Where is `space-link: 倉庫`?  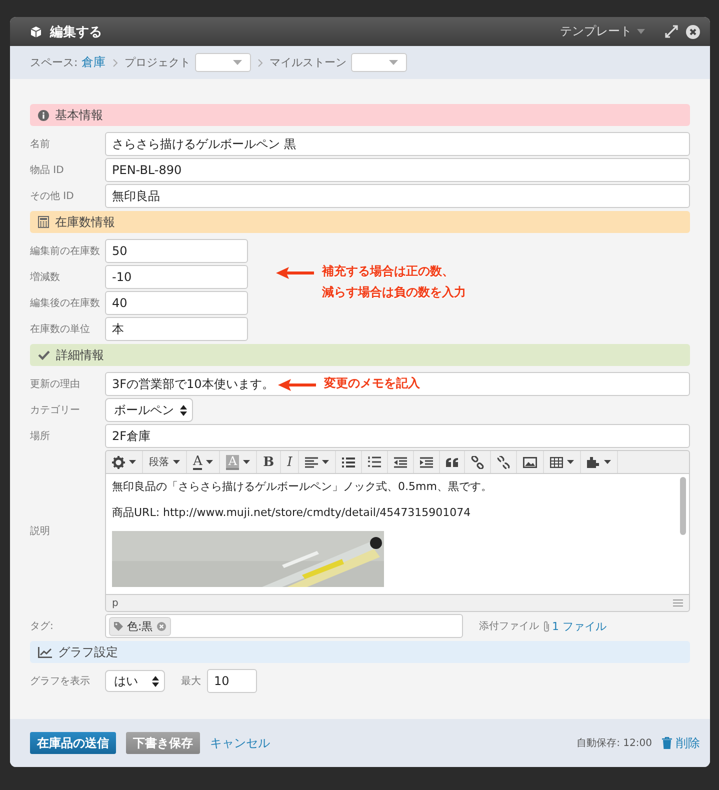
space-link: 倉庫 is located at coordinates (94, 62).